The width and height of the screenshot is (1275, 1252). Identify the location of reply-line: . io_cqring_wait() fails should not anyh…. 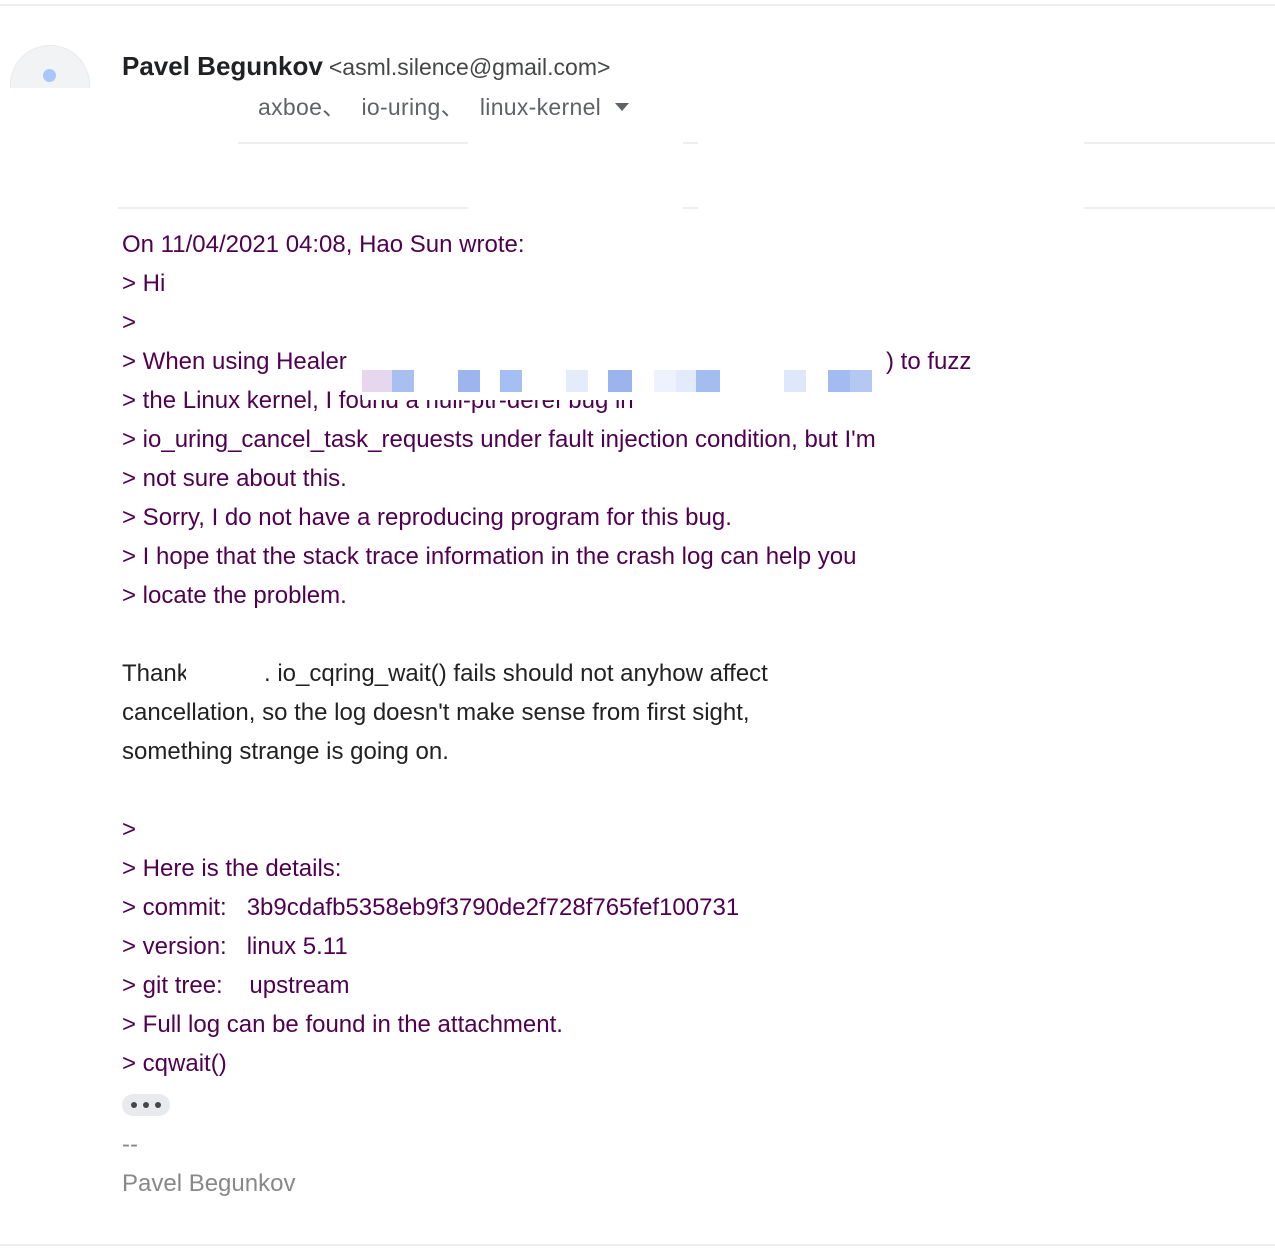
(516, 673).